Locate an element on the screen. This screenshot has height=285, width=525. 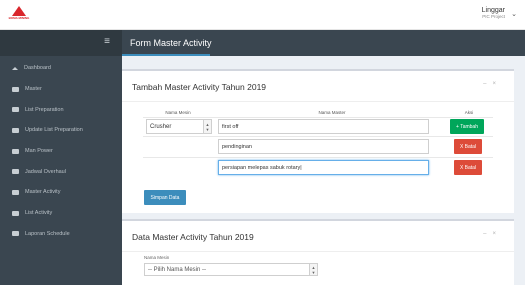
activity-input-1: first off is located at coordinates (323, 126).